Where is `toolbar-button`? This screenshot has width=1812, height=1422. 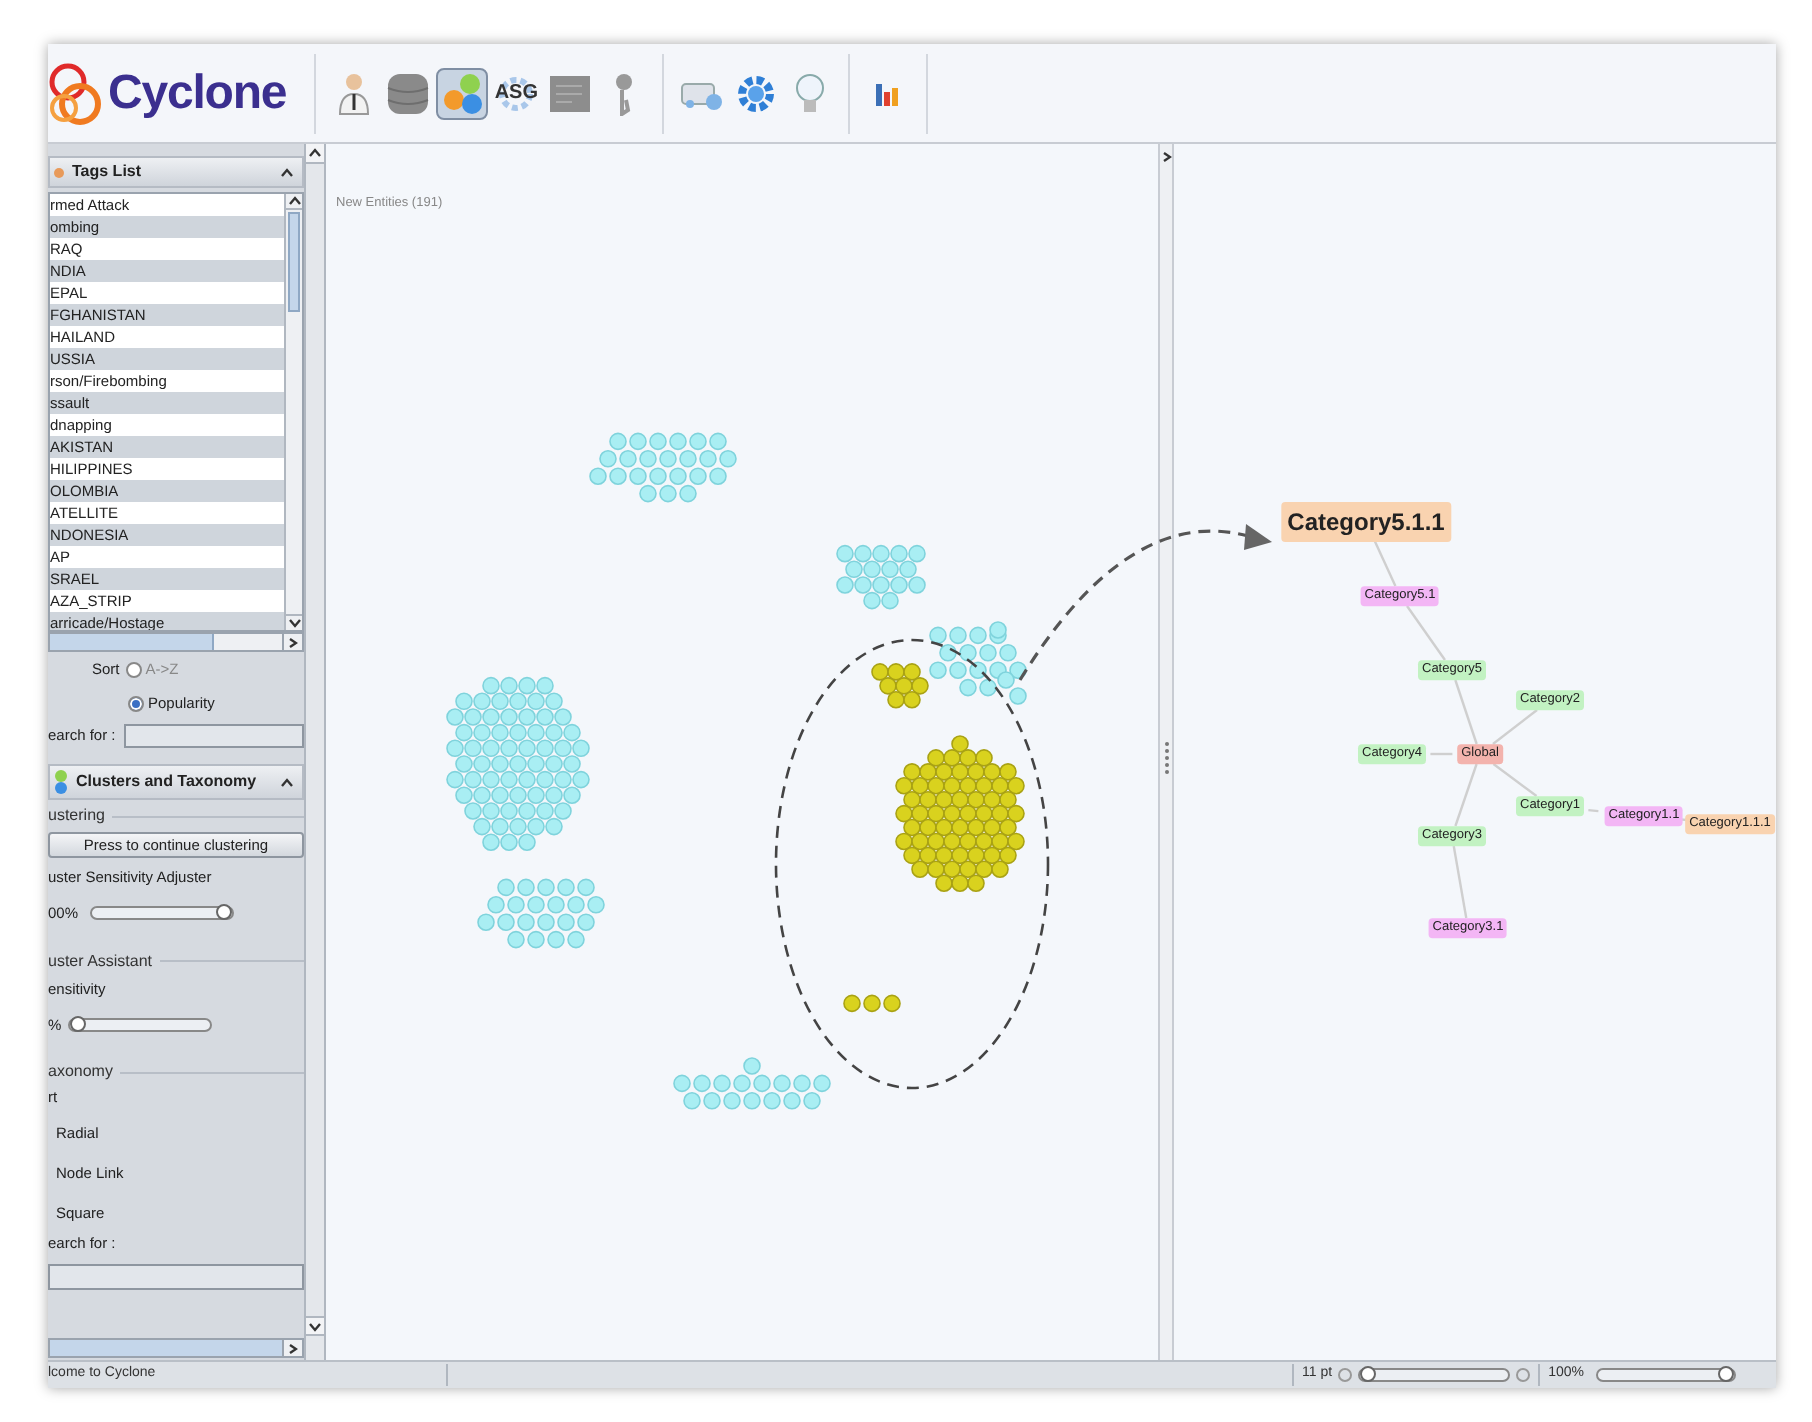 toolbar-button is located at coordinates (462, 93).